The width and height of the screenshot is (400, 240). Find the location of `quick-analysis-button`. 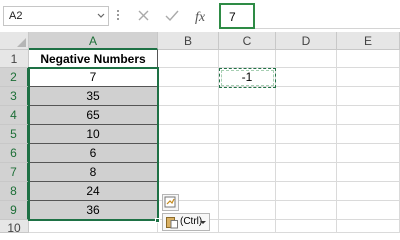

quick-analysis-button is located at coordinates (170, 202).